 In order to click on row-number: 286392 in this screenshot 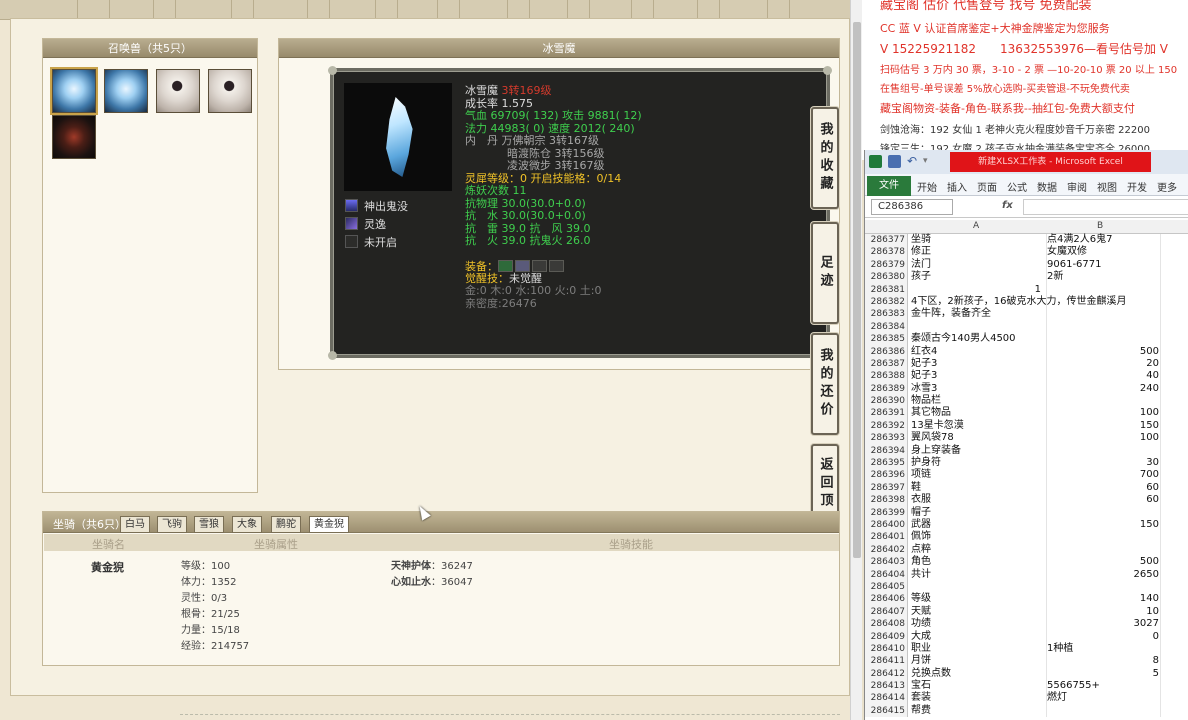, I will do `click(886, 426)`.